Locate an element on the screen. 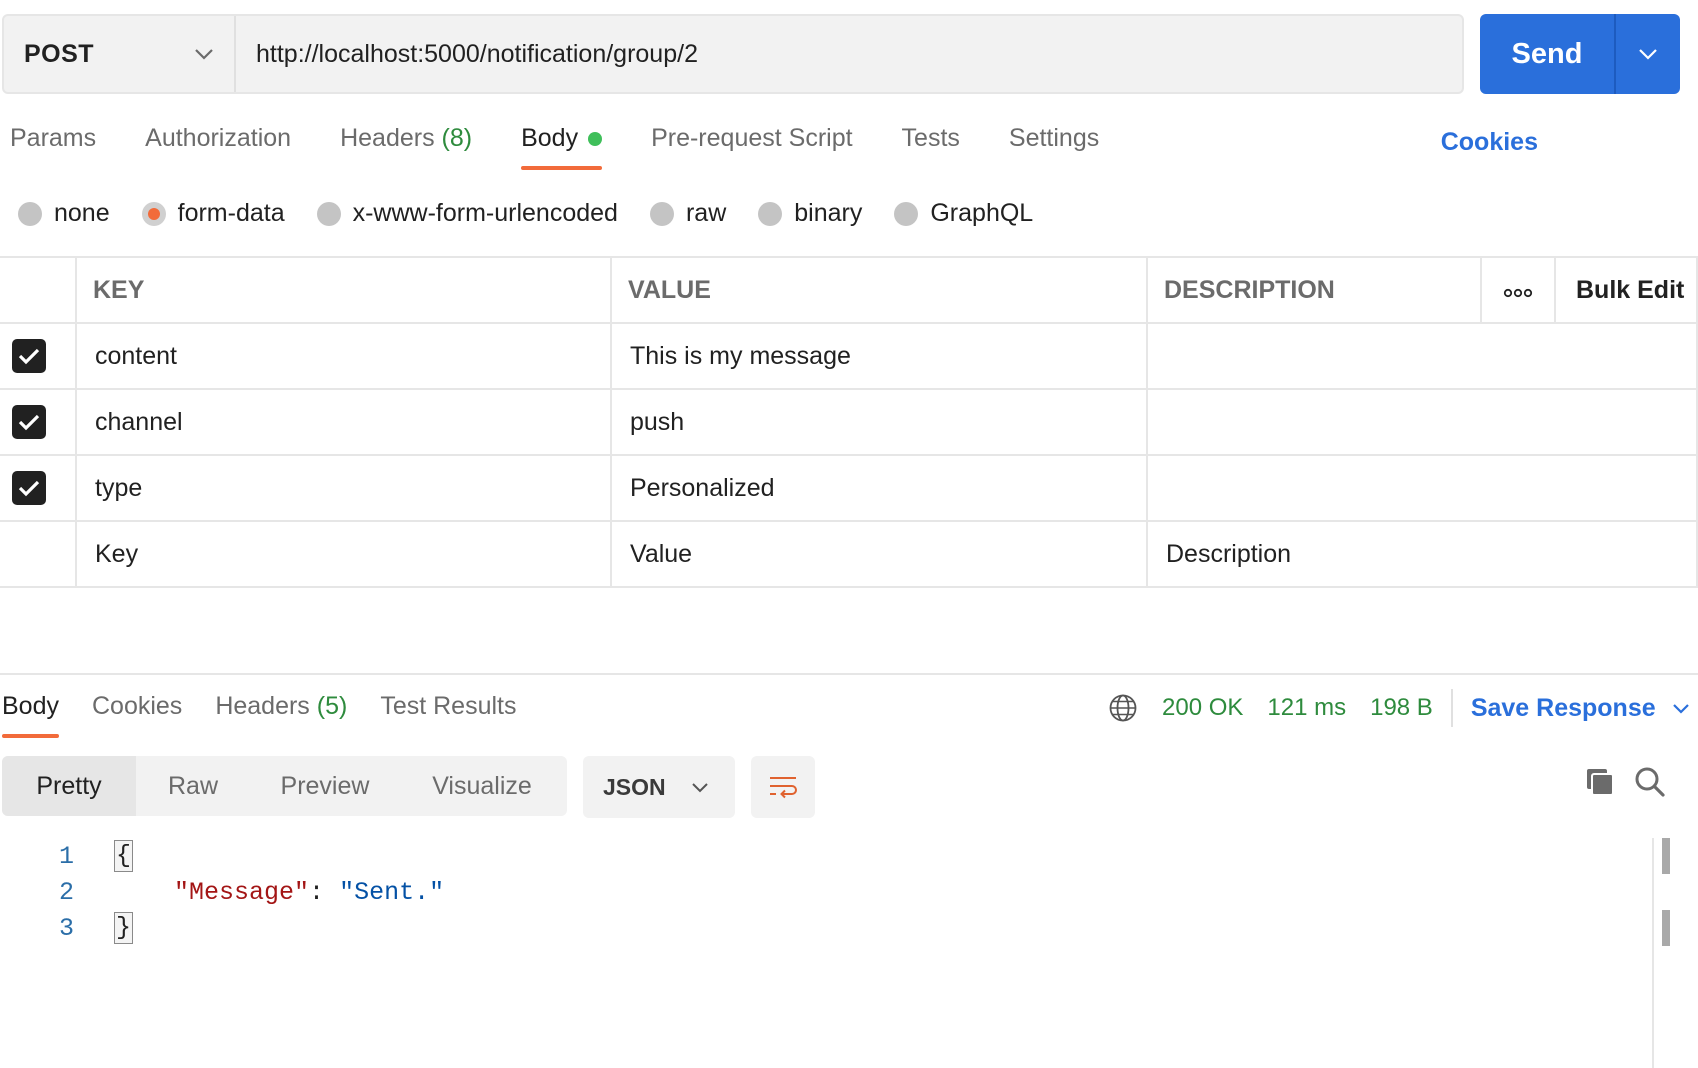  body-type-urlencoded: x-www-form-urlencoded is located at coordinates (467, 213).